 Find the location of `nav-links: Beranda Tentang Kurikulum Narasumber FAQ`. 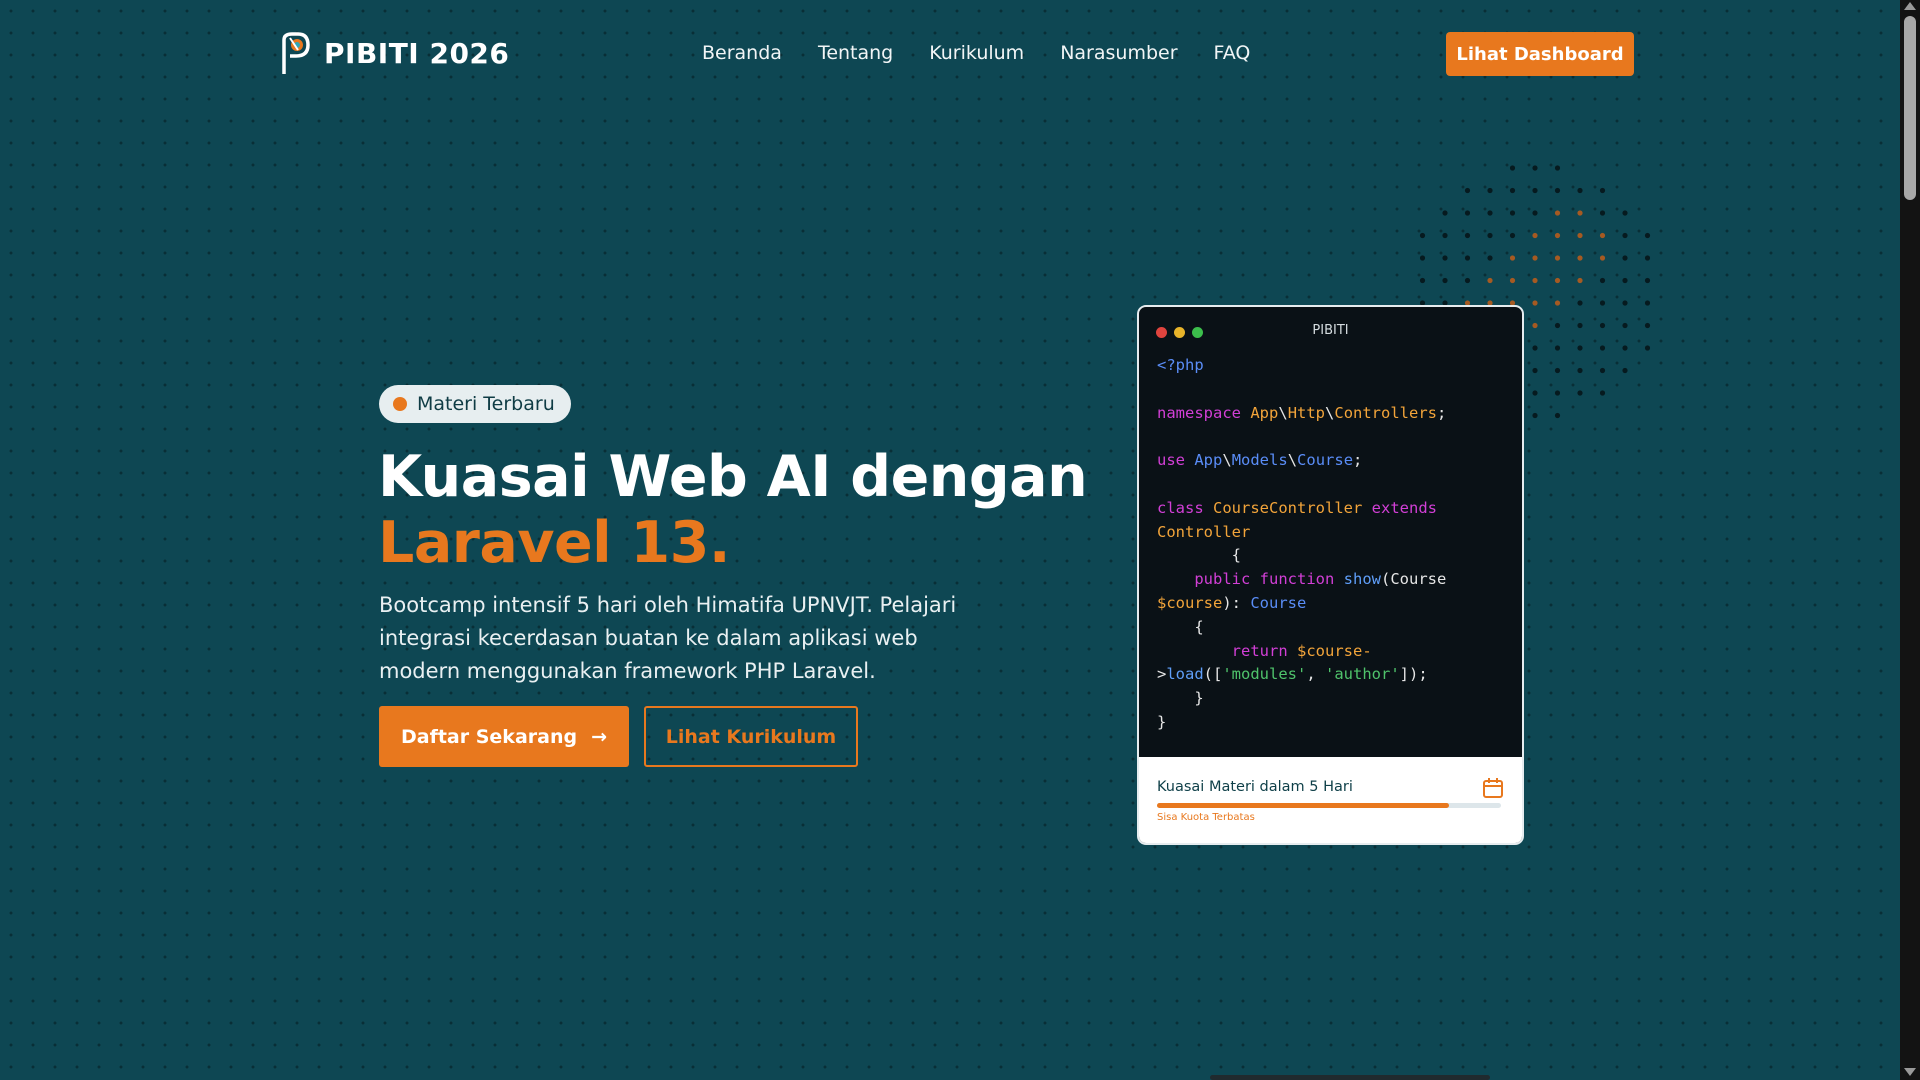

nav-links: Beranda Tentang Kurikulum Narasumber FAQ is located at coordinates (976, 53).